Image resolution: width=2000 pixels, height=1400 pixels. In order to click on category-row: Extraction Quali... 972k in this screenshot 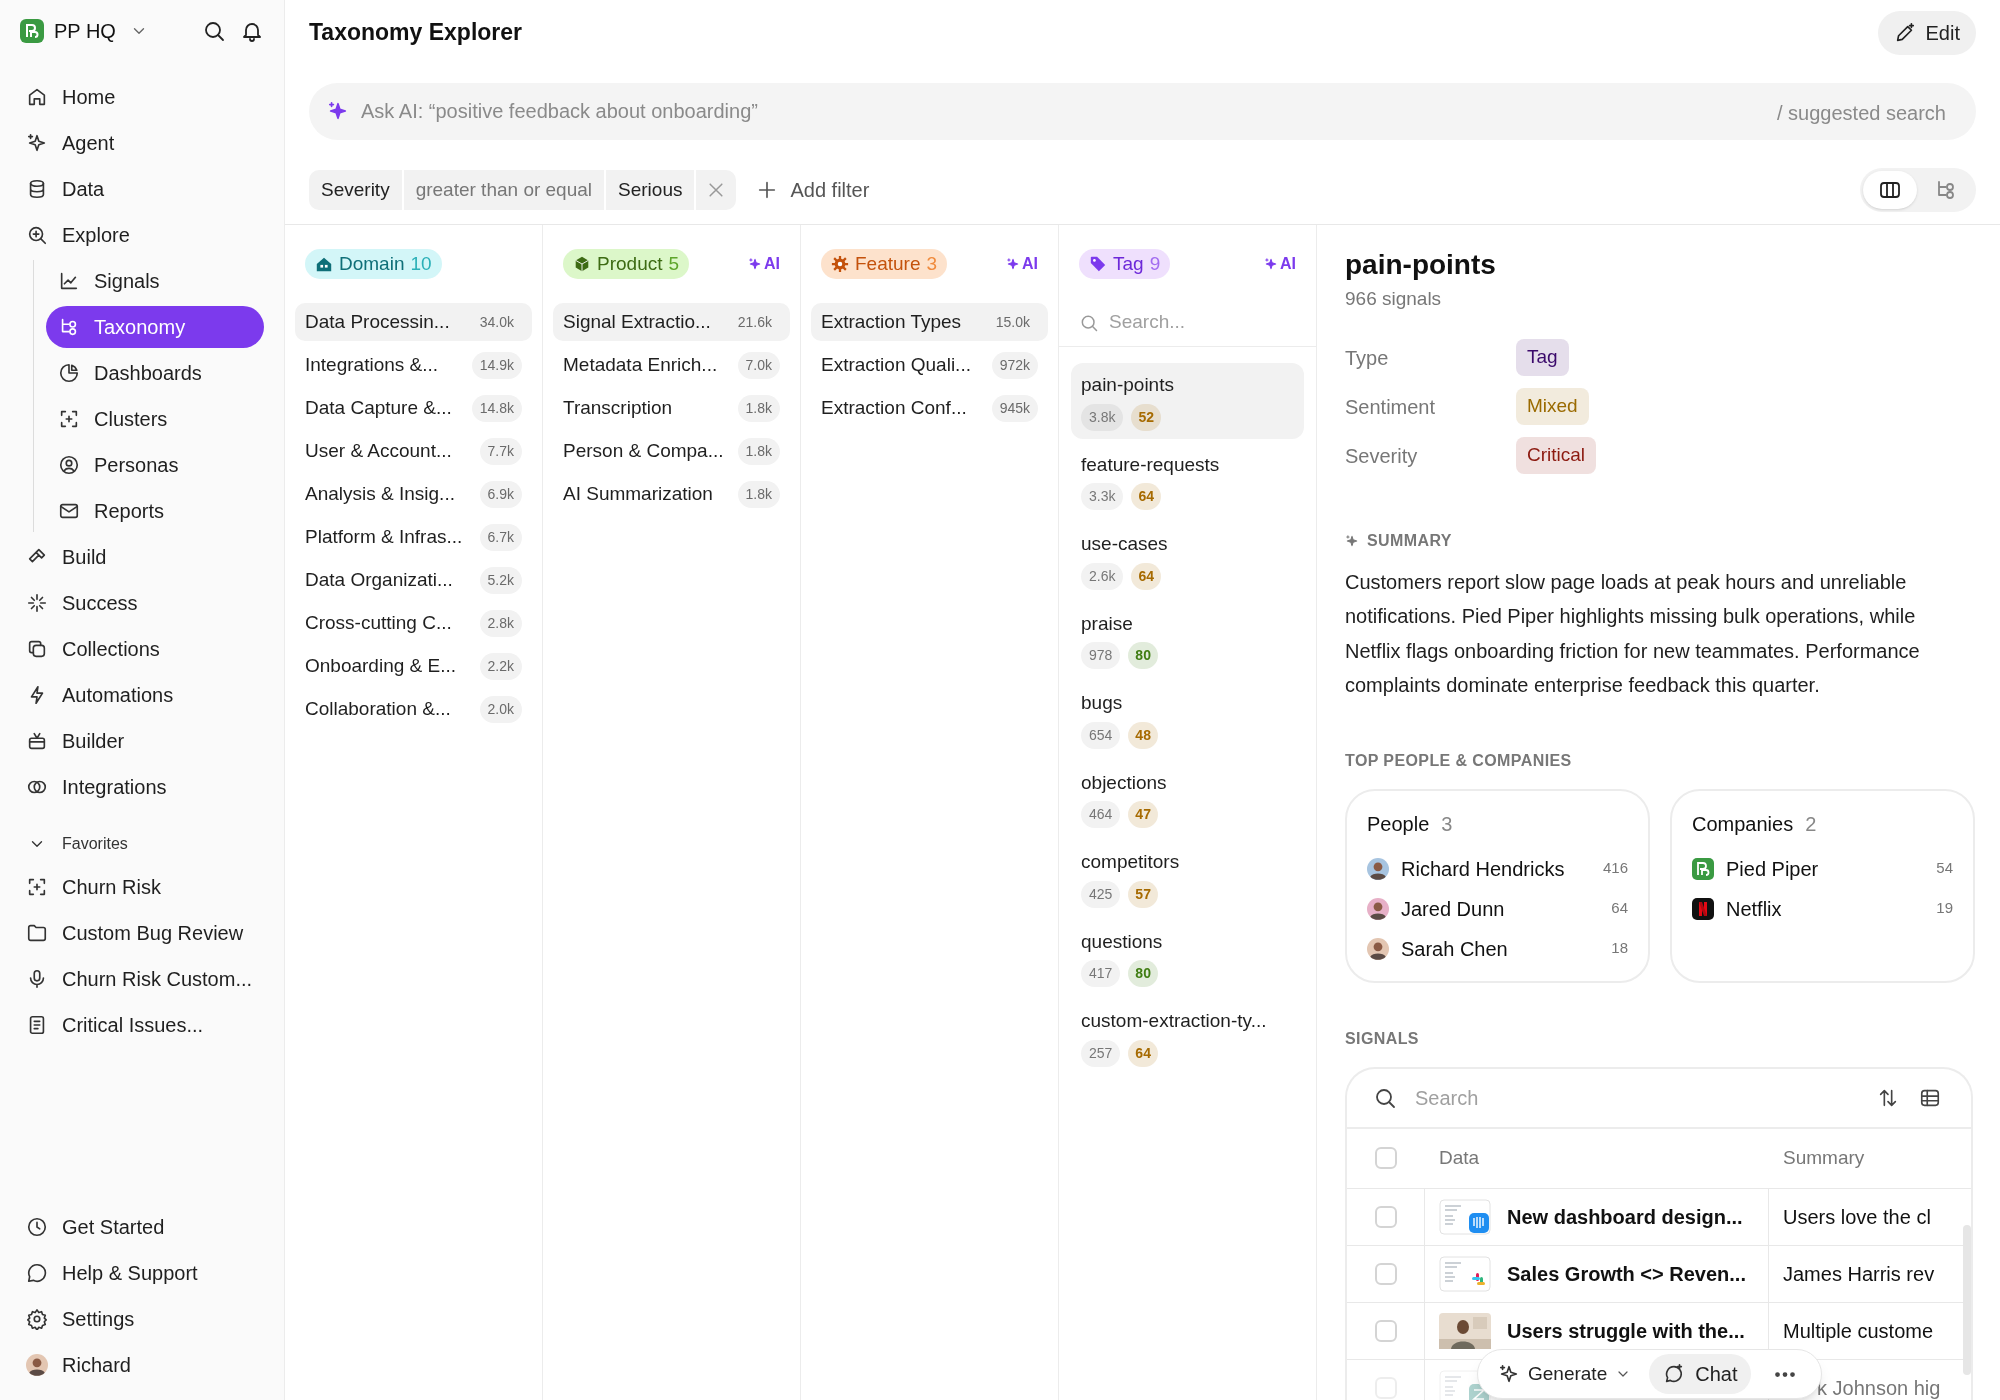, I will do `click(929, 365)`.